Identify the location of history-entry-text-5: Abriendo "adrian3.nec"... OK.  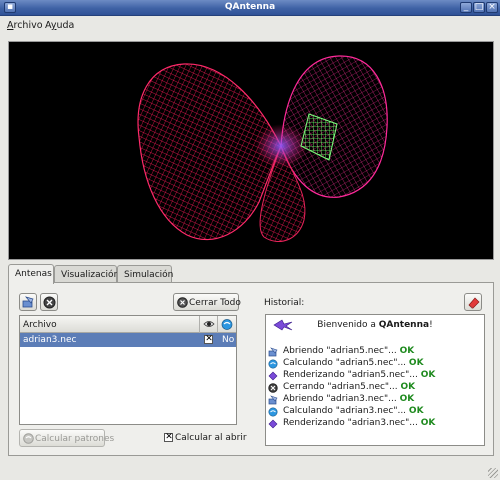
(348, 399).